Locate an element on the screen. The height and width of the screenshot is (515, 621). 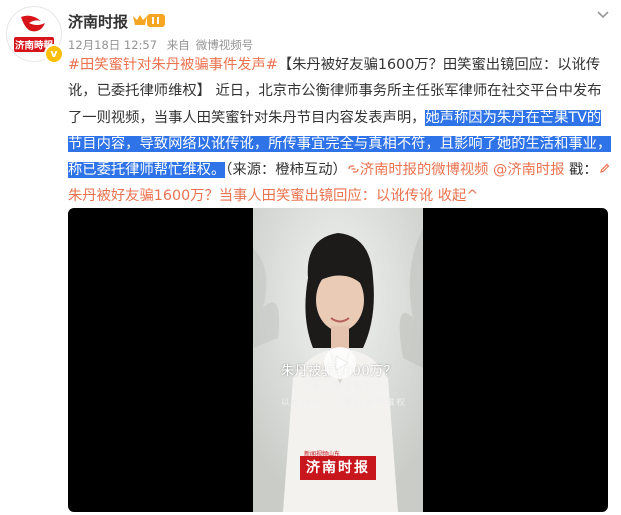
pencil-icon is located at coordinates (604, 168).